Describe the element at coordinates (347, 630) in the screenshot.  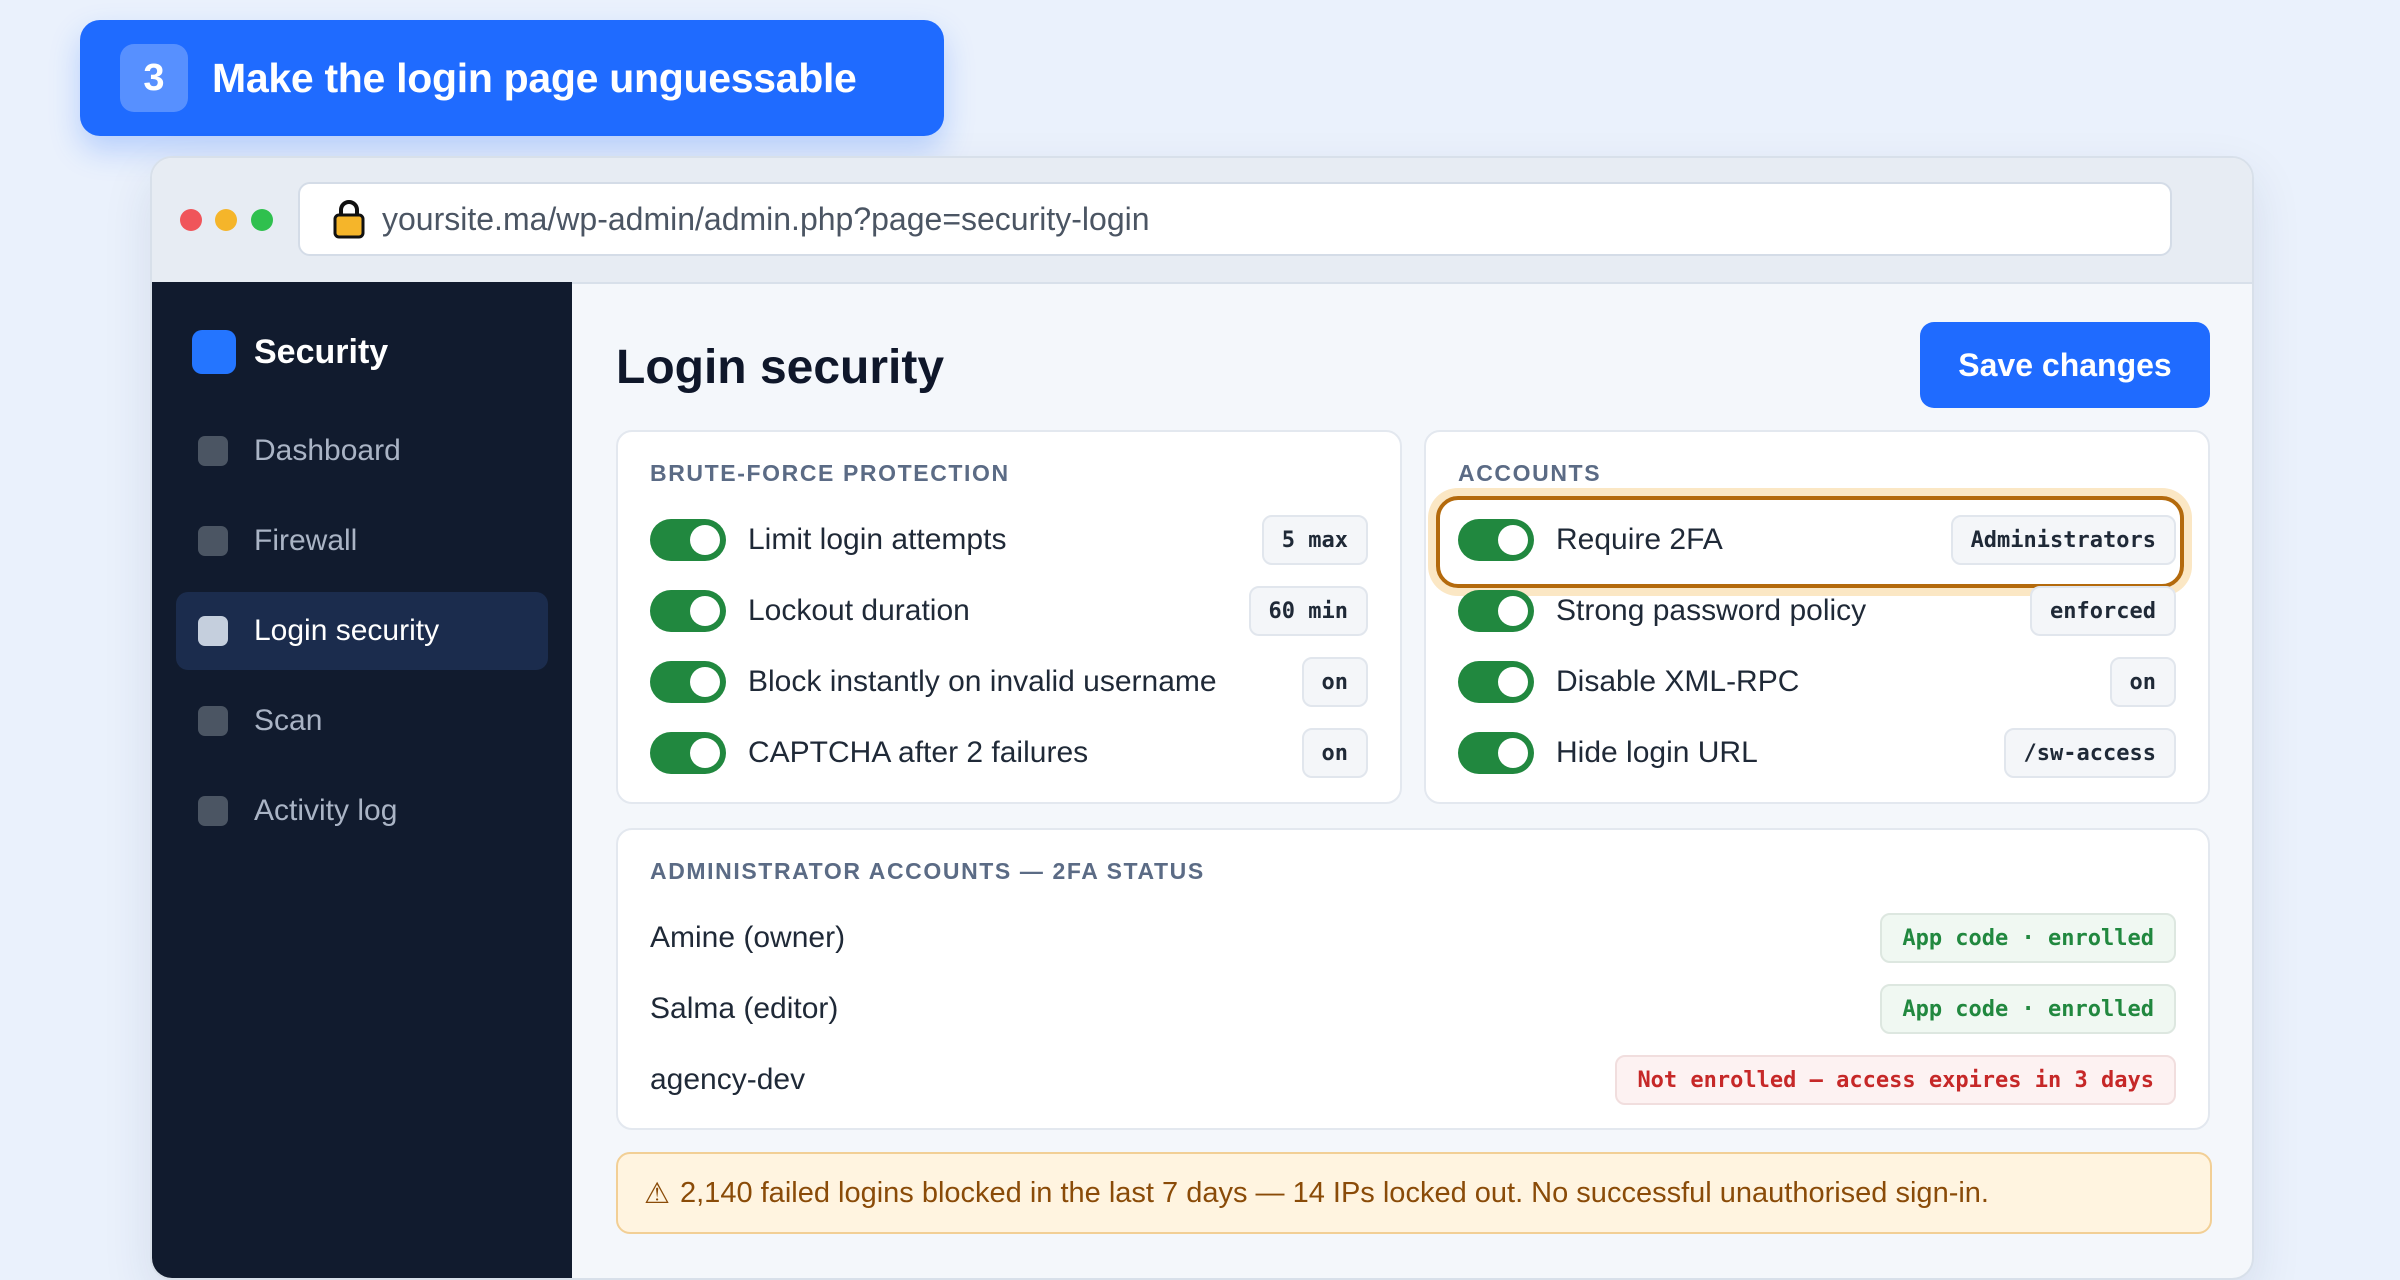
I see `sidebar-item-label: Login security` at that location.